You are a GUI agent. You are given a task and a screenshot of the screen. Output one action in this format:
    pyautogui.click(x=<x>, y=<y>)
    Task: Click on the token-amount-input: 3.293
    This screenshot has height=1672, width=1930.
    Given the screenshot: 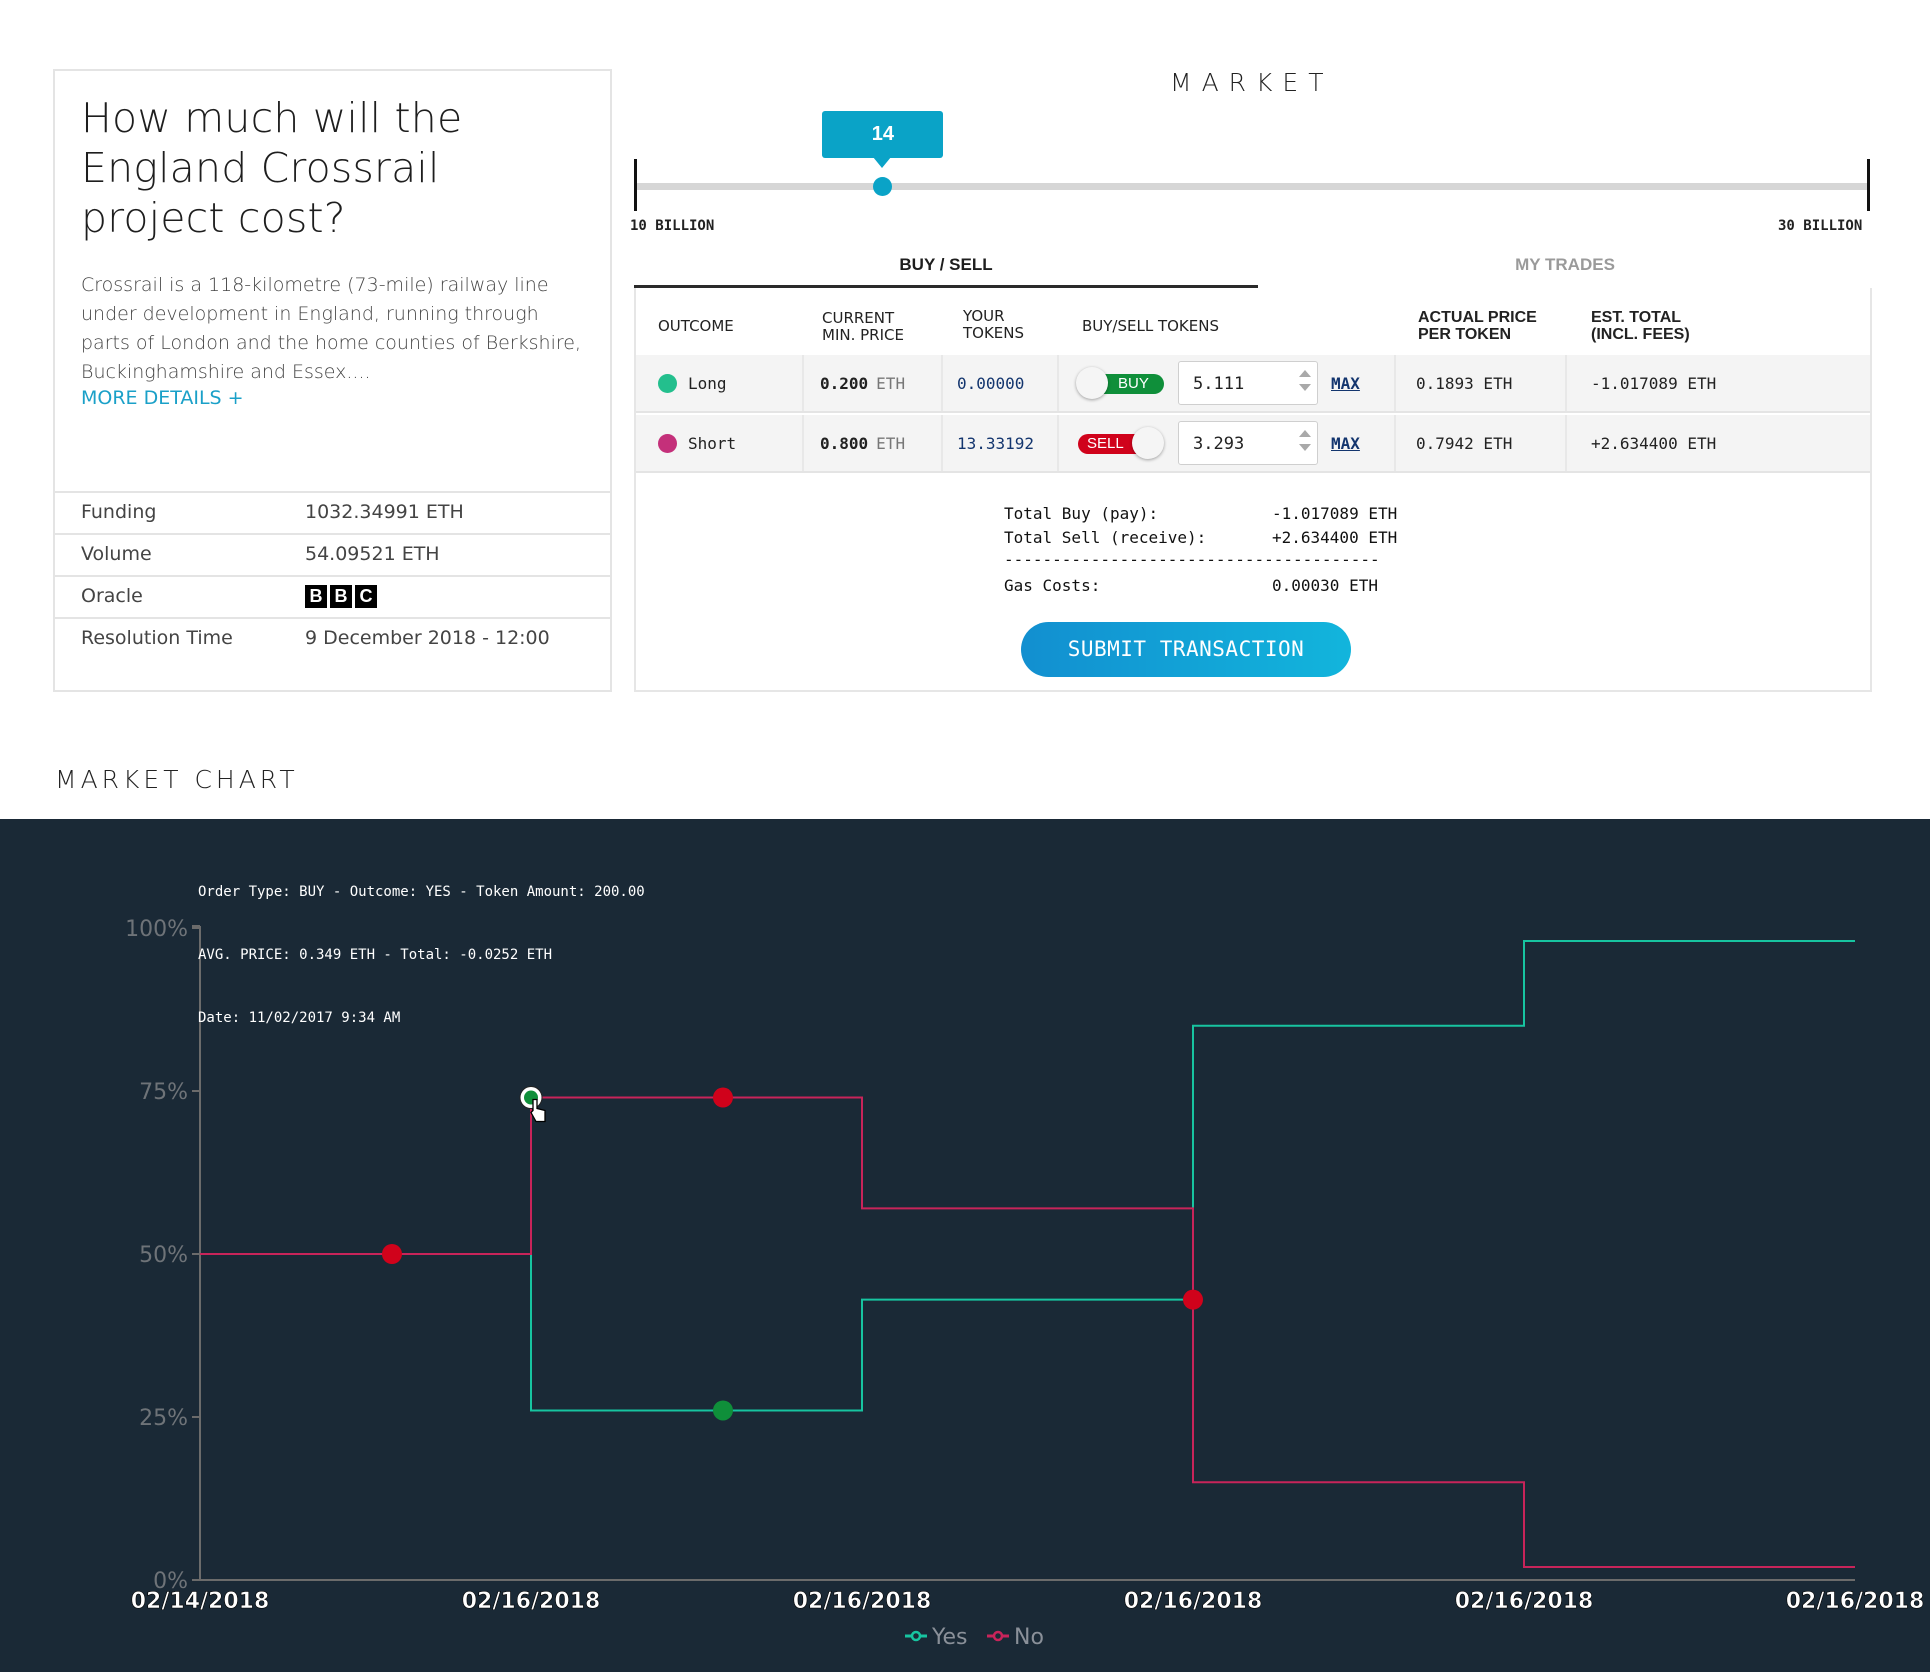 What is the action you would take?
    pyautogui.click(x=1248, y=443)
    